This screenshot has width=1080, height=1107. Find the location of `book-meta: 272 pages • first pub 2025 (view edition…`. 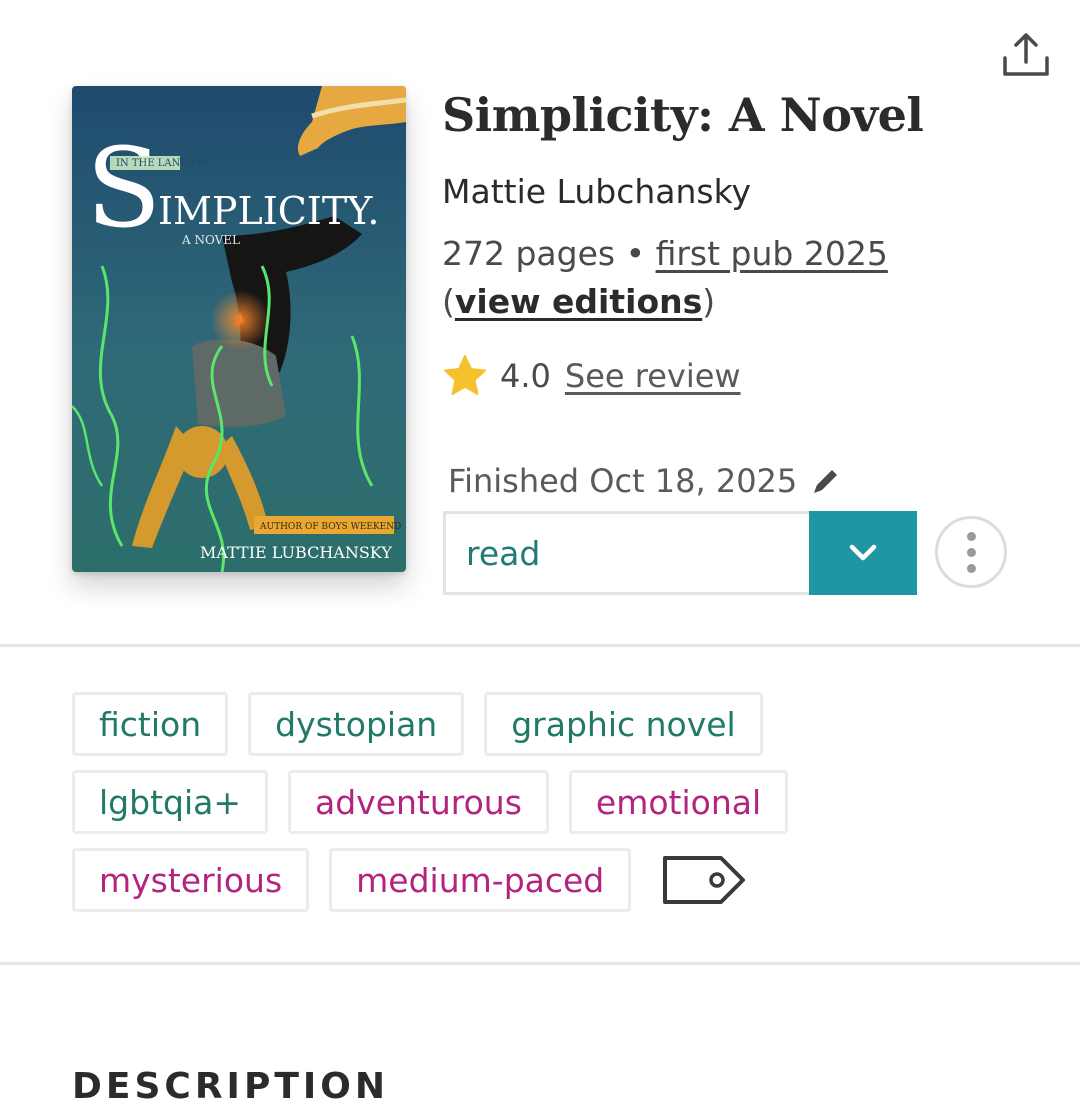

book-meta: 272 pages • first pub 2025 (view edition… is located at coordinates (742, 278).